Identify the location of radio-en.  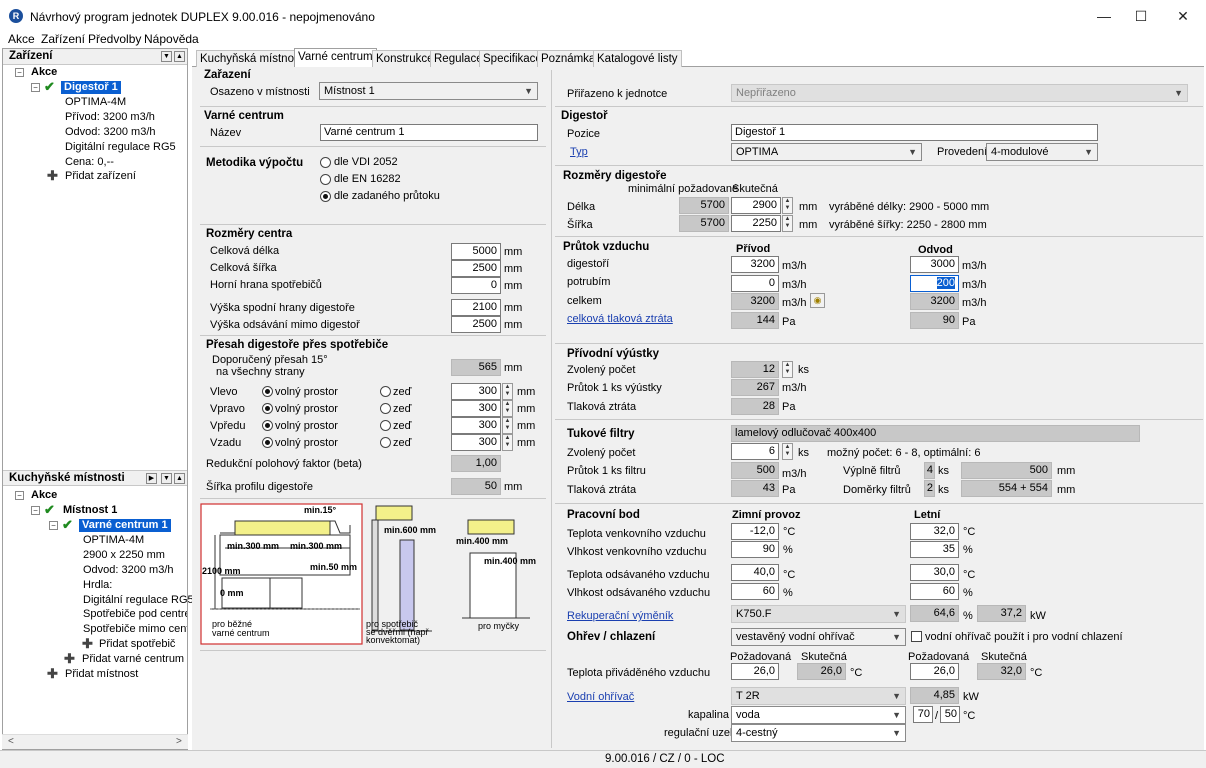
(325, 179).